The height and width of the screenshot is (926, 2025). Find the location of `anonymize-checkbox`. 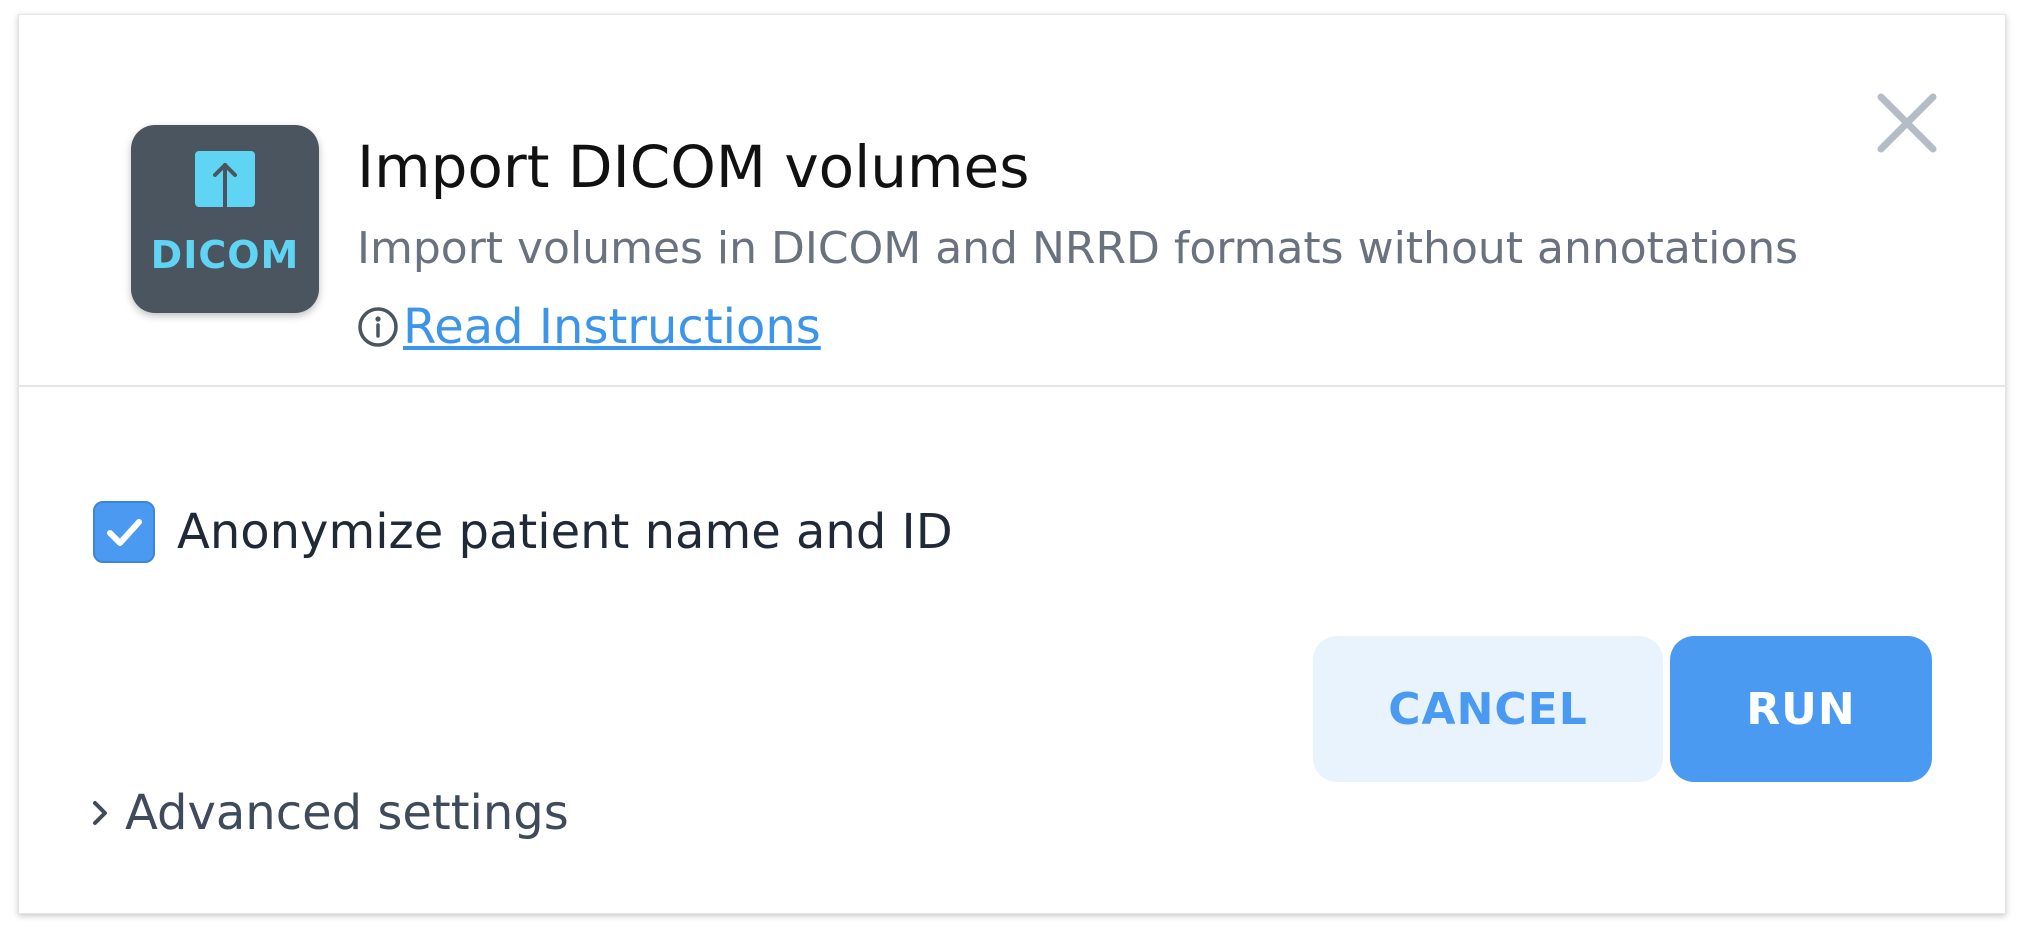

anonymize-checkbox is located at coordinates (124, 532).